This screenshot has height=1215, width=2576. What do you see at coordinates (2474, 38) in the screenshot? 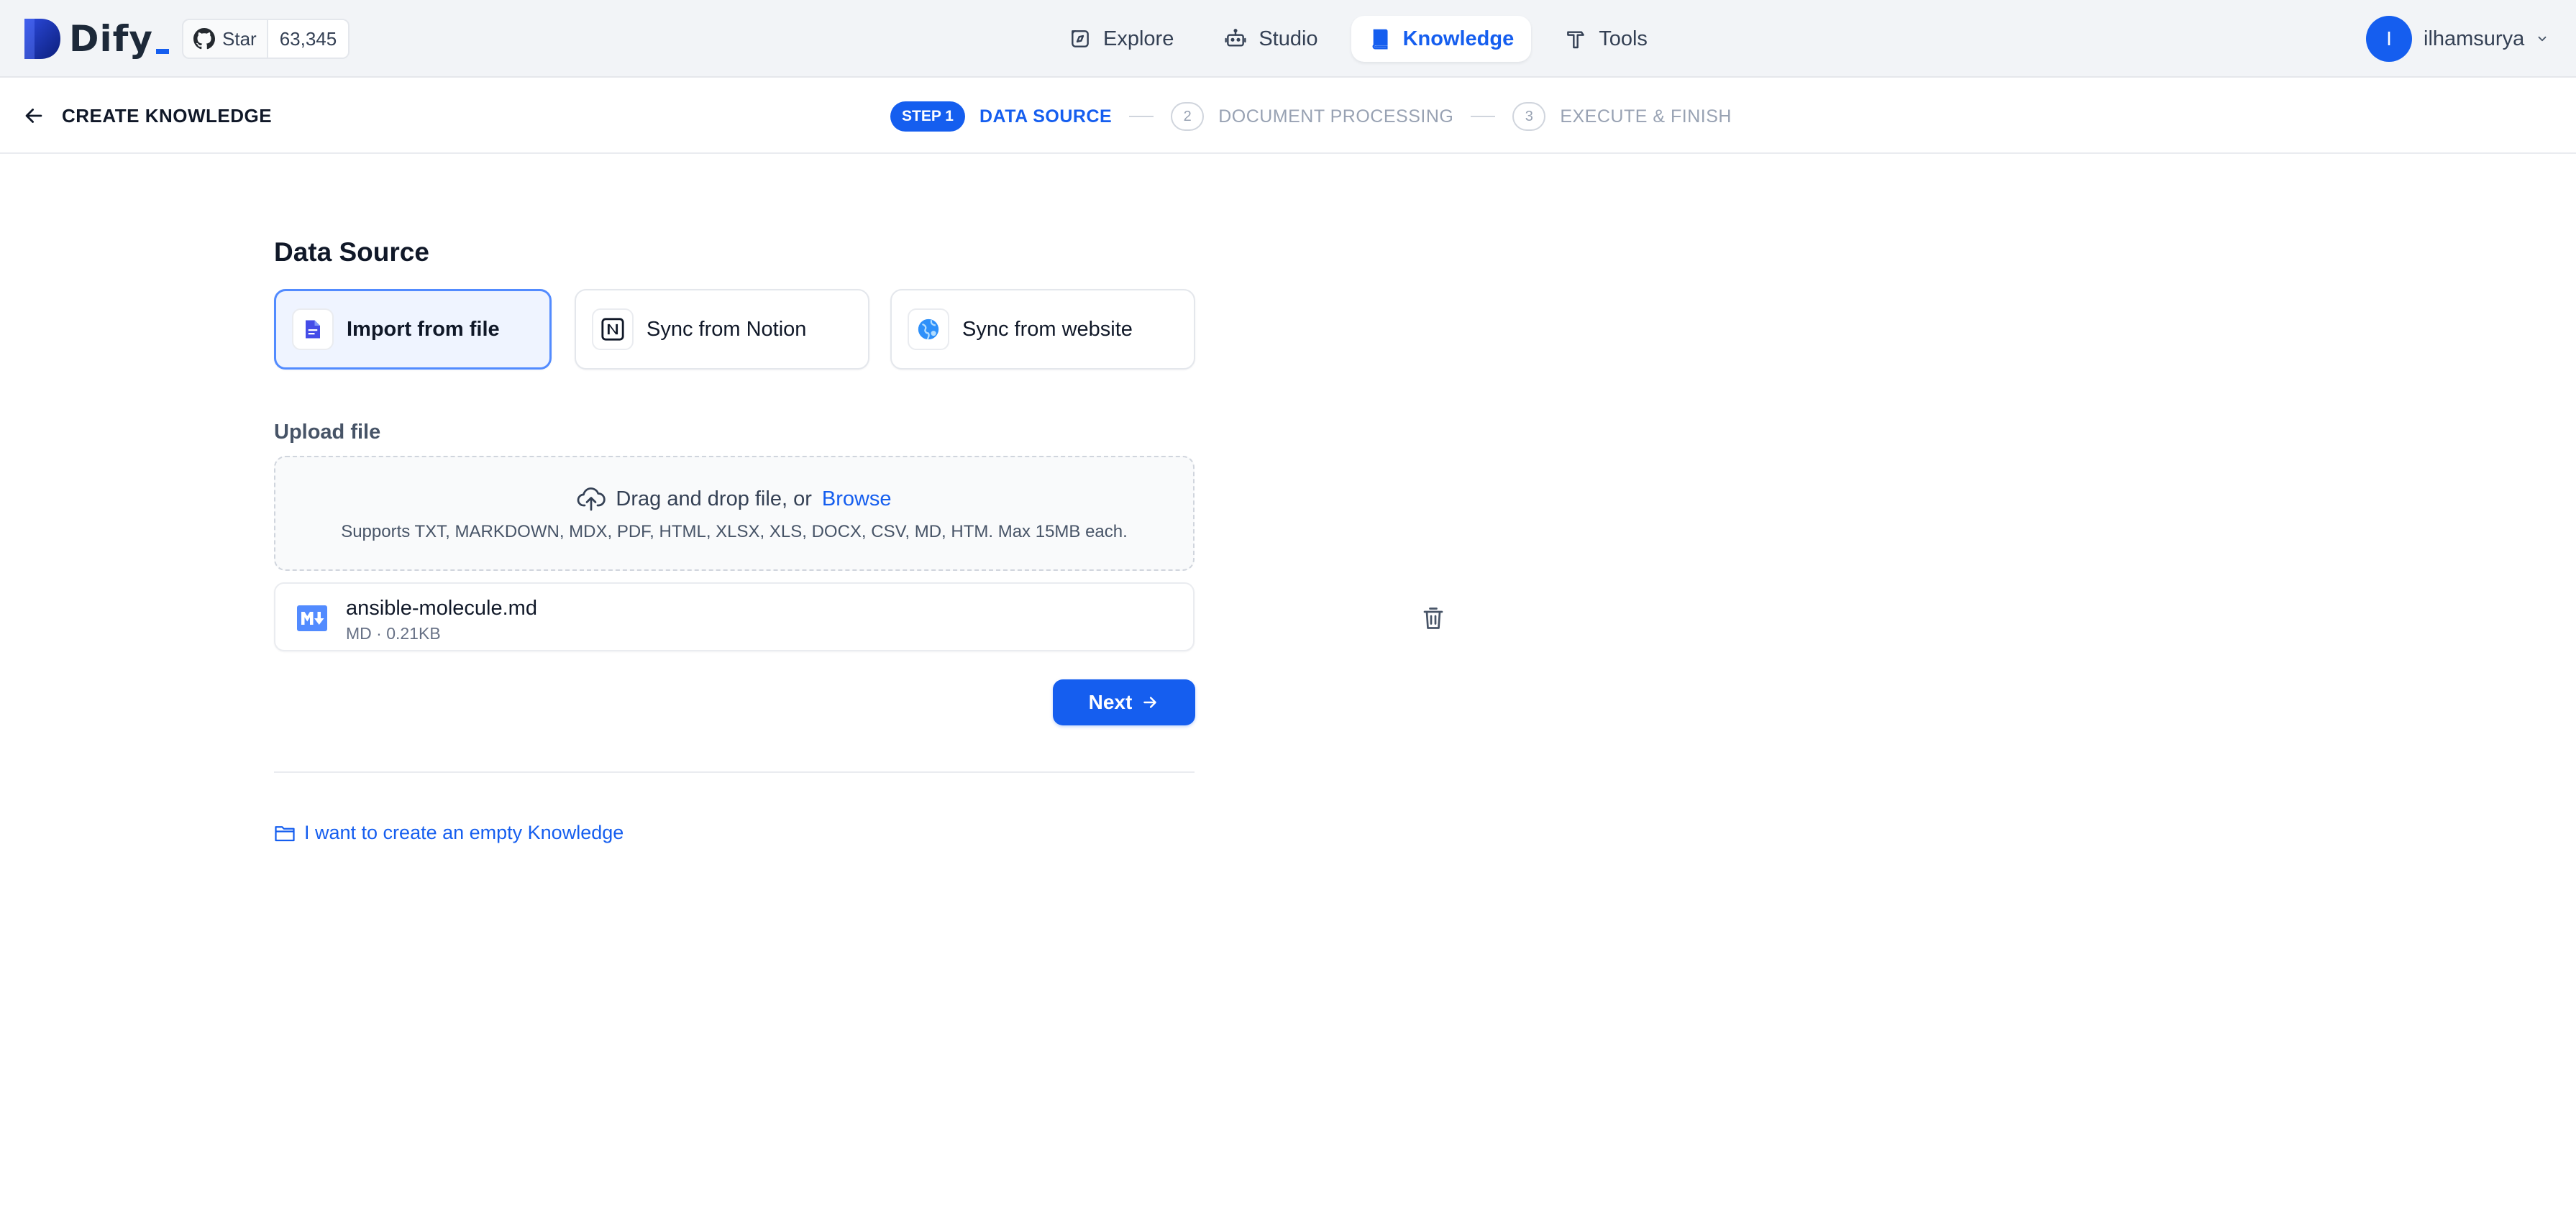
I see `user-name: ilhamsurya` at bounding box center [2474, 38].